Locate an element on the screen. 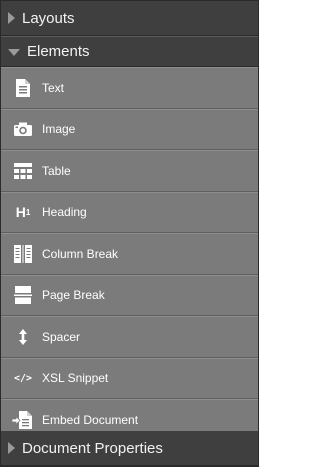 The width and height of the screenshot is (320, 467). element-item-label: Heading is located at coordinates (64, 212).